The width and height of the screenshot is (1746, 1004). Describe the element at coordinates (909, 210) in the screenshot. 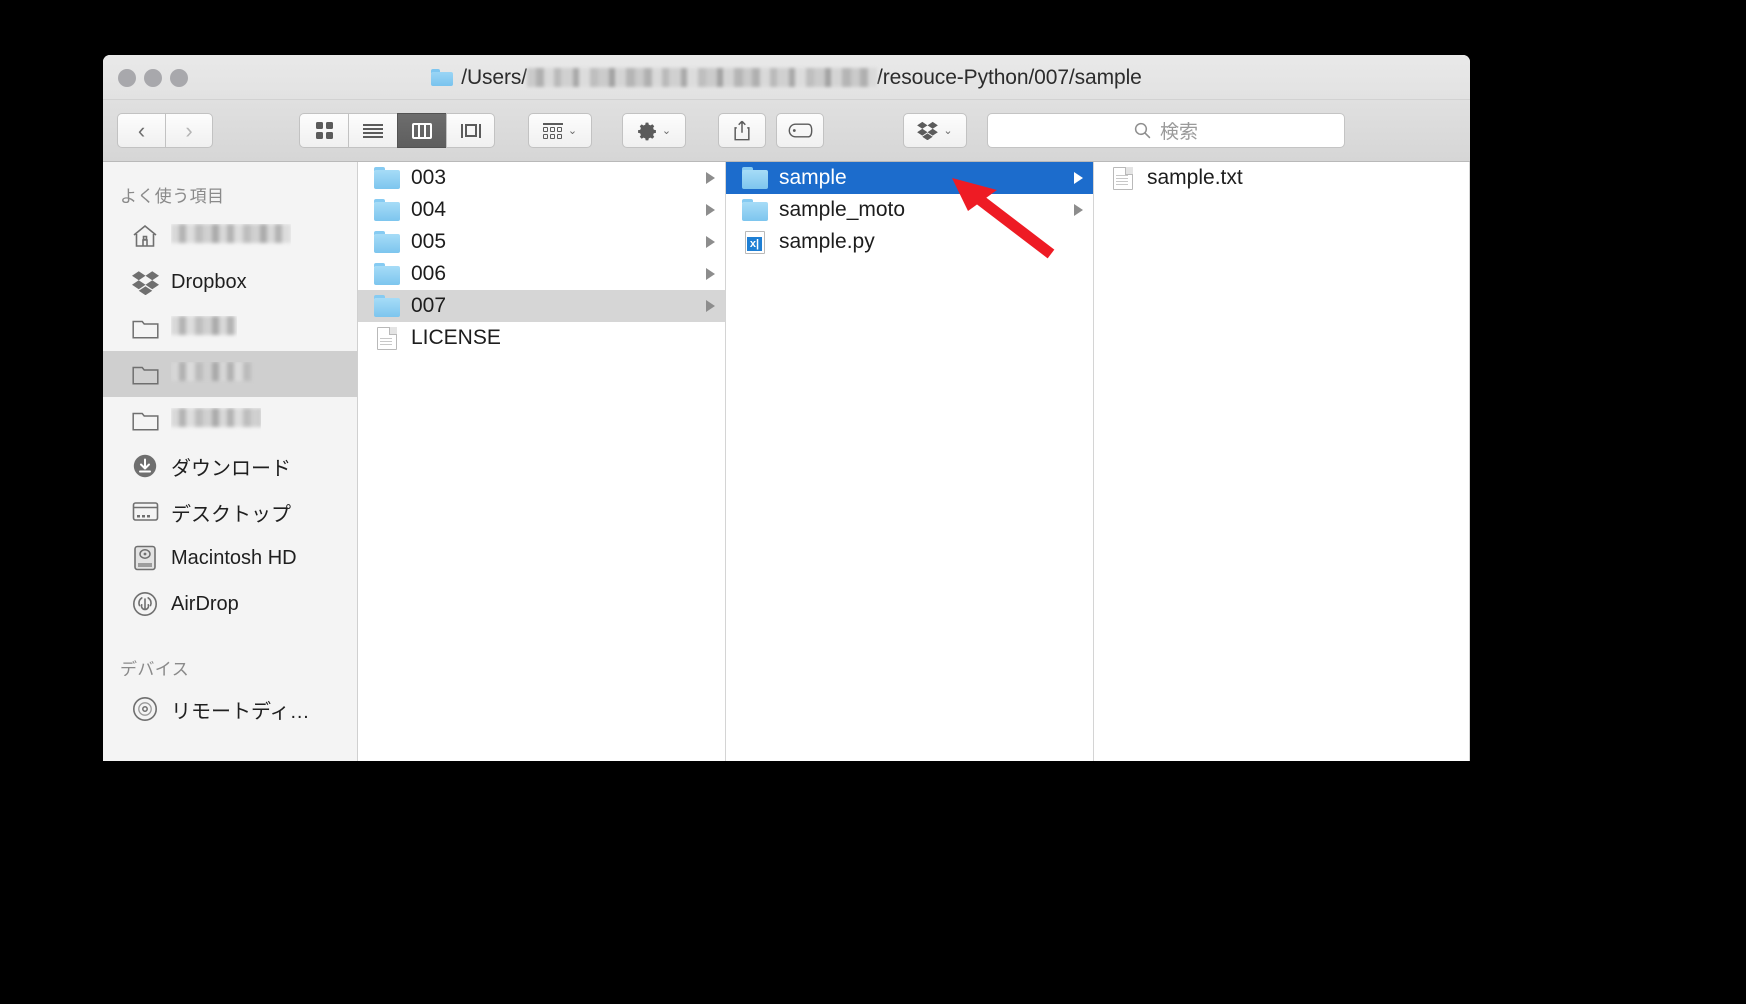

I see `table-row: sample_moto` at that location.